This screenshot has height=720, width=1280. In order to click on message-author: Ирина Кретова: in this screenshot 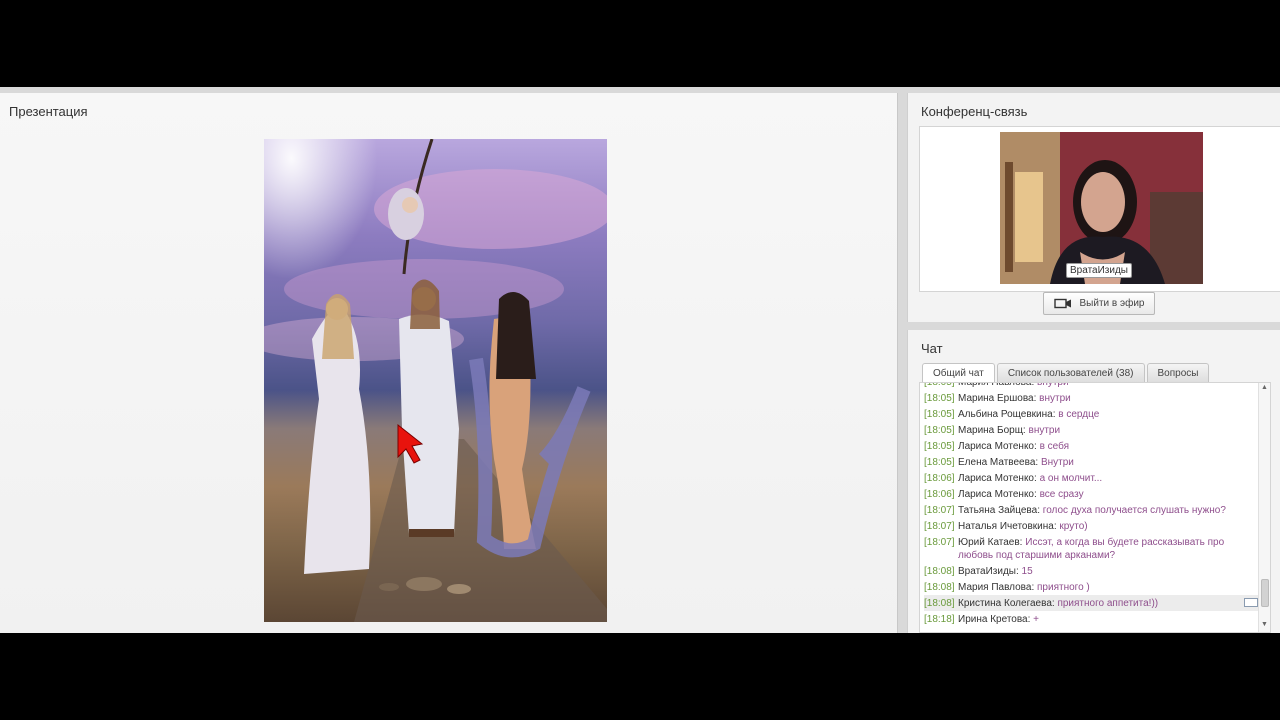, I will do `click(994, 619)`.